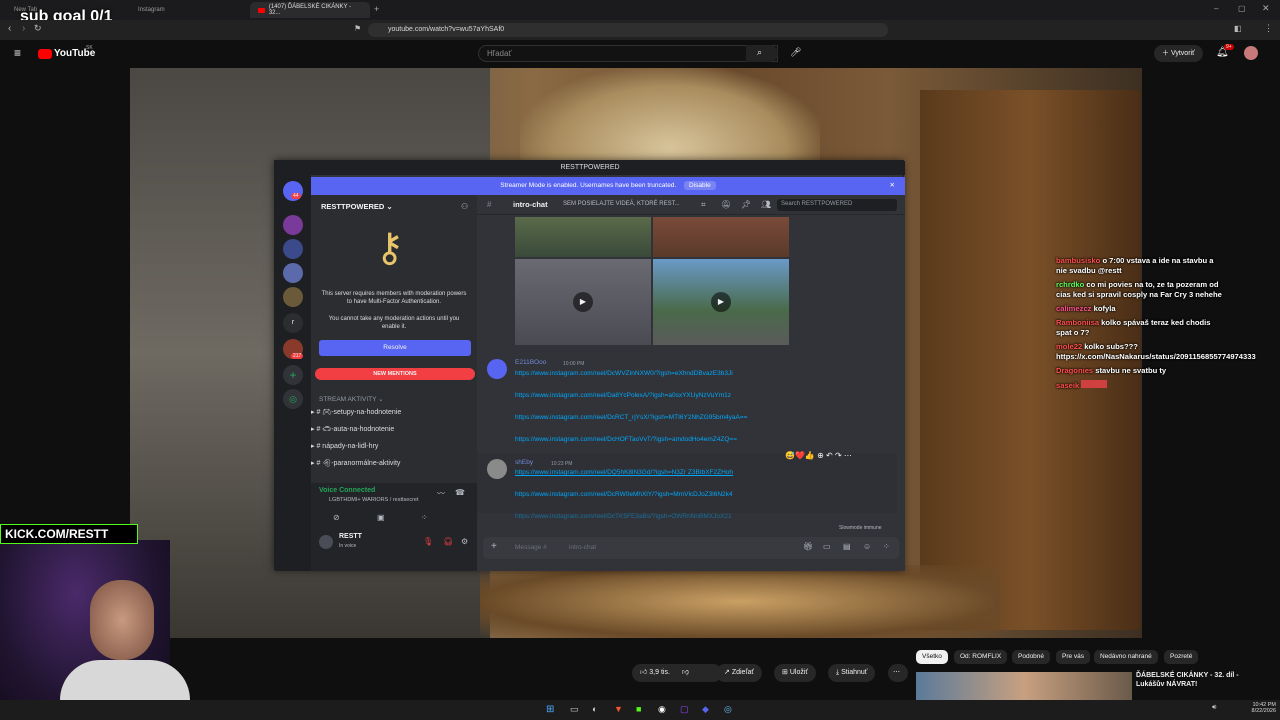 This screenshot has height=720, width=1280. I want to click on discover-icon: ◎, so click(293, 399).